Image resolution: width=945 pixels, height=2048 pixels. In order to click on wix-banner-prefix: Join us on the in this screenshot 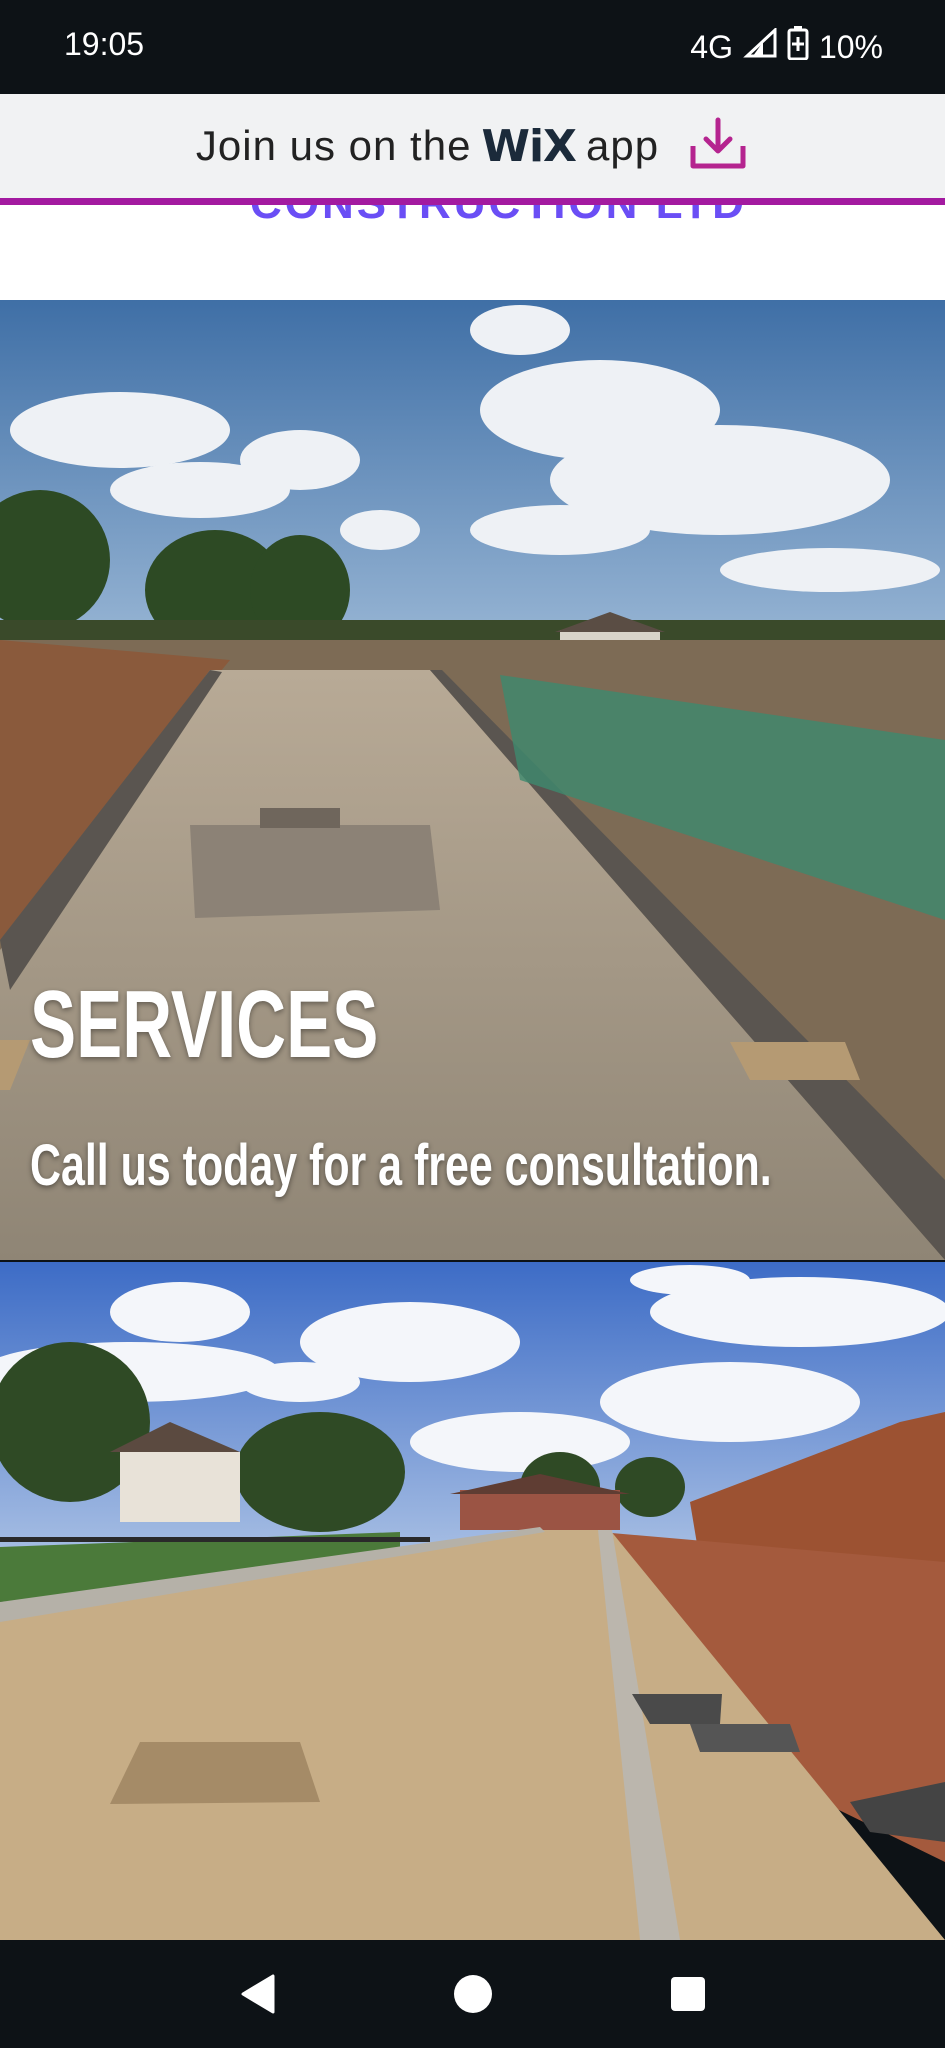, I will do `click(333, 145)`.